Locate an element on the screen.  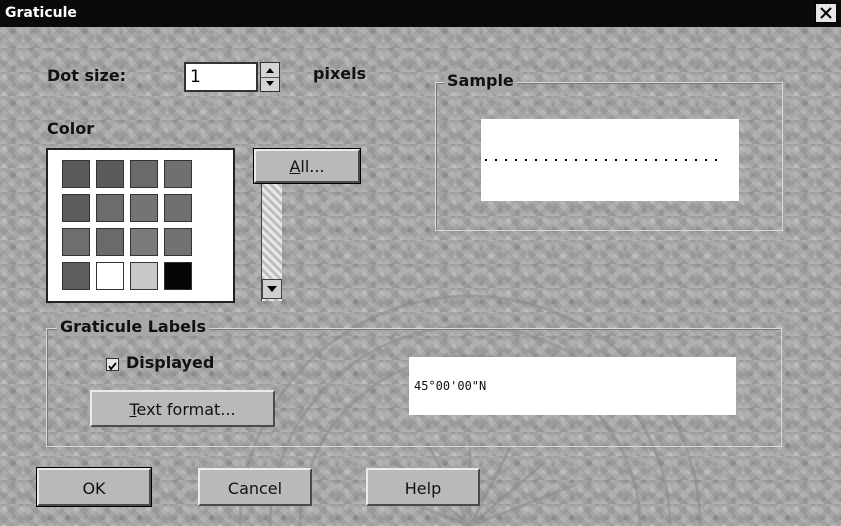
dotted-line-sample is located at coordinates (605, 160).